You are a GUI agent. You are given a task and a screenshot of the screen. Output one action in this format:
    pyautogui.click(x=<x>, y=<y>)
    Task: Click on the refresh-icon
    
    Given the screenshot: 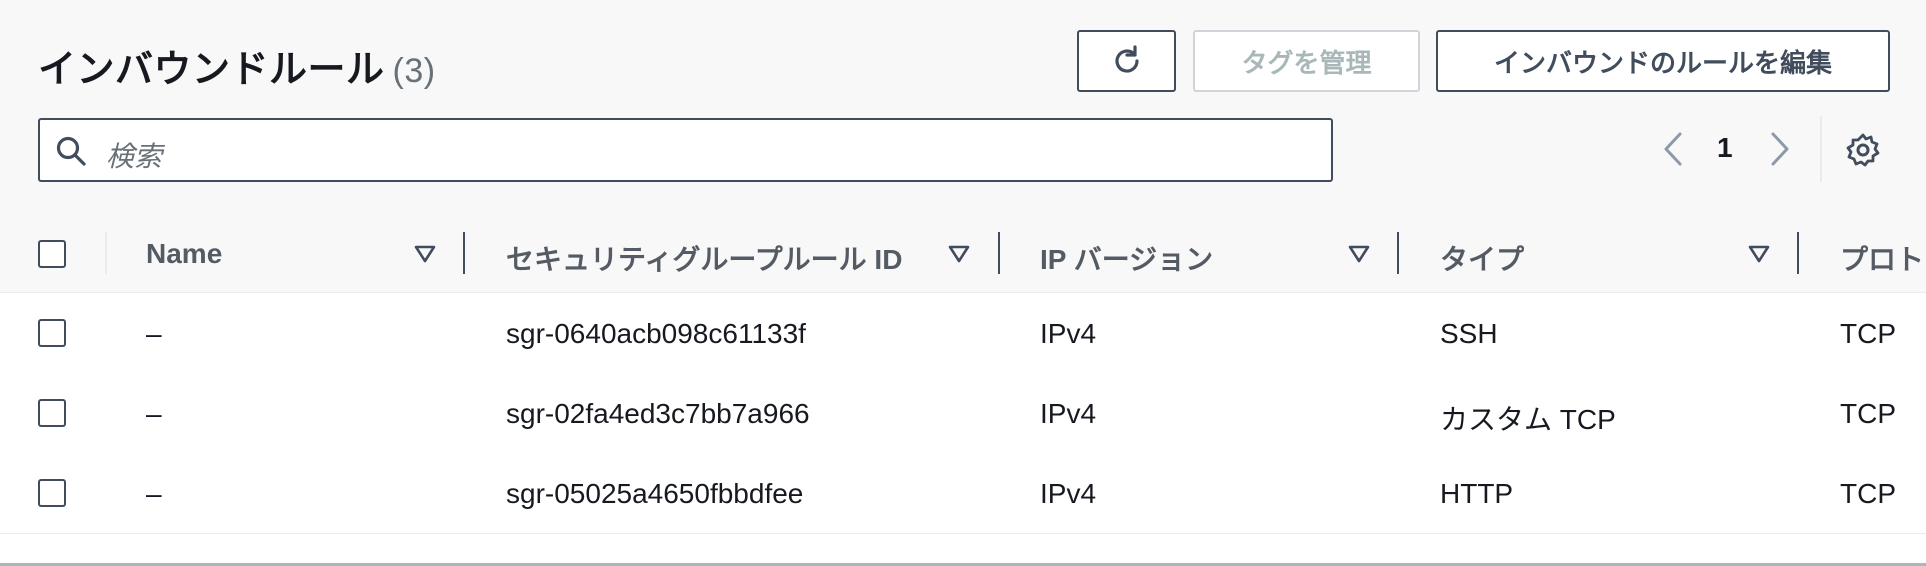 What is the action you would take?
    pyautogui.click(x=1126, y=59)
    